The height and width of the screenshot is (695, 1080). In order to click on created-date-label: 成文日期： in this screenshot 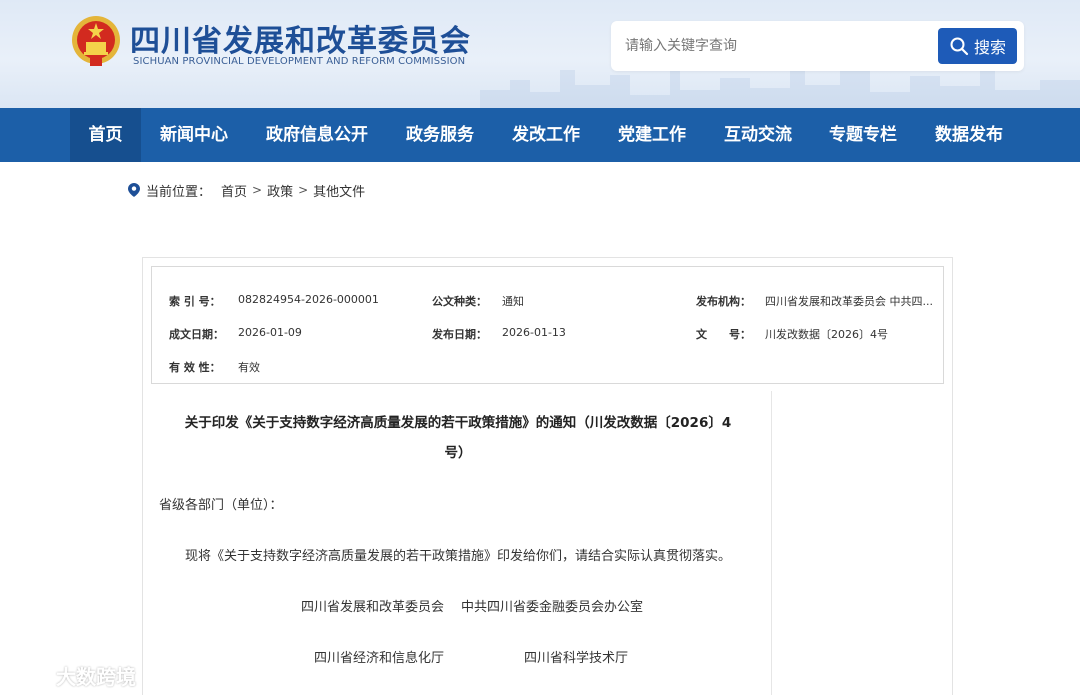, I will do `click(196, 334)`.